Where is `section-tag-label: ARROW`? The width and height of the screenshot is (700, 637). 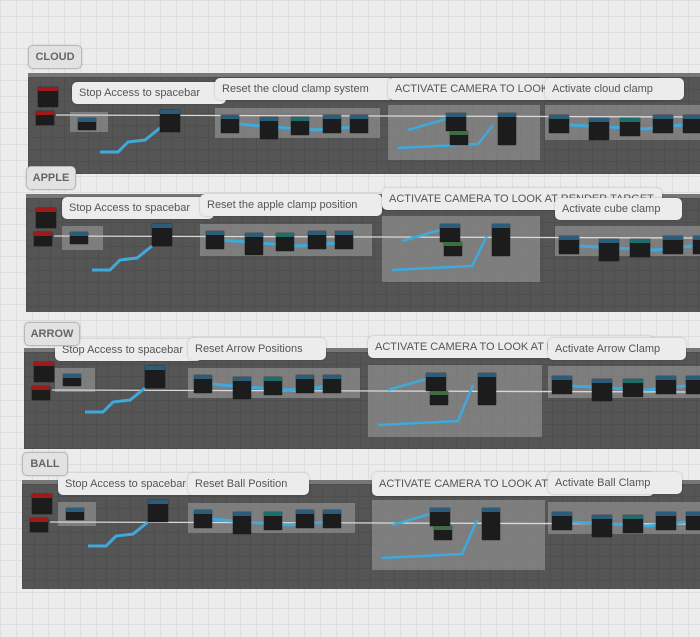 section-tag-label: ARROW is located at coordinates (52, 334).